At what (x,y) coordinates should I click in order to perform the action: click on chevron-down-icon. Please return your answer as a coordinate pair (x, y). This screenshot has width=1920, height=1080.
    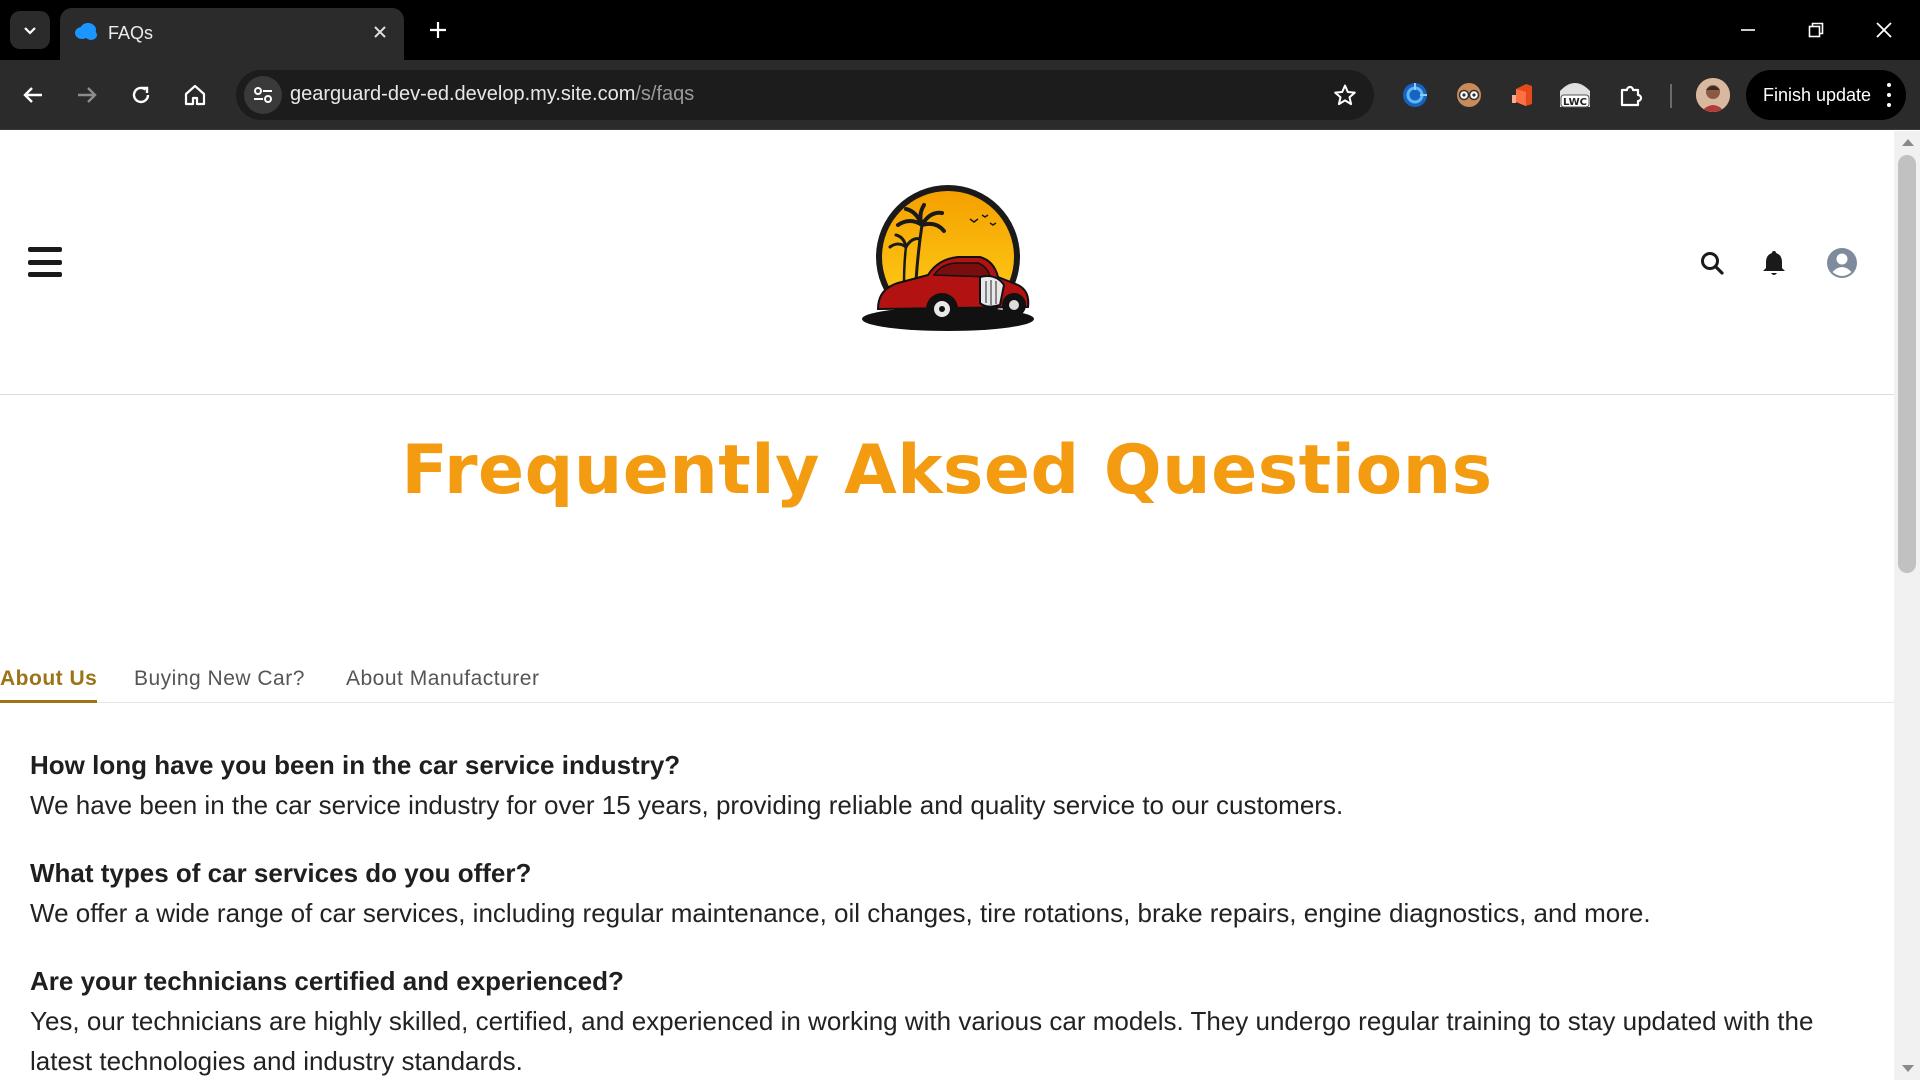
    Looking at the image, I should click on (30, 31).